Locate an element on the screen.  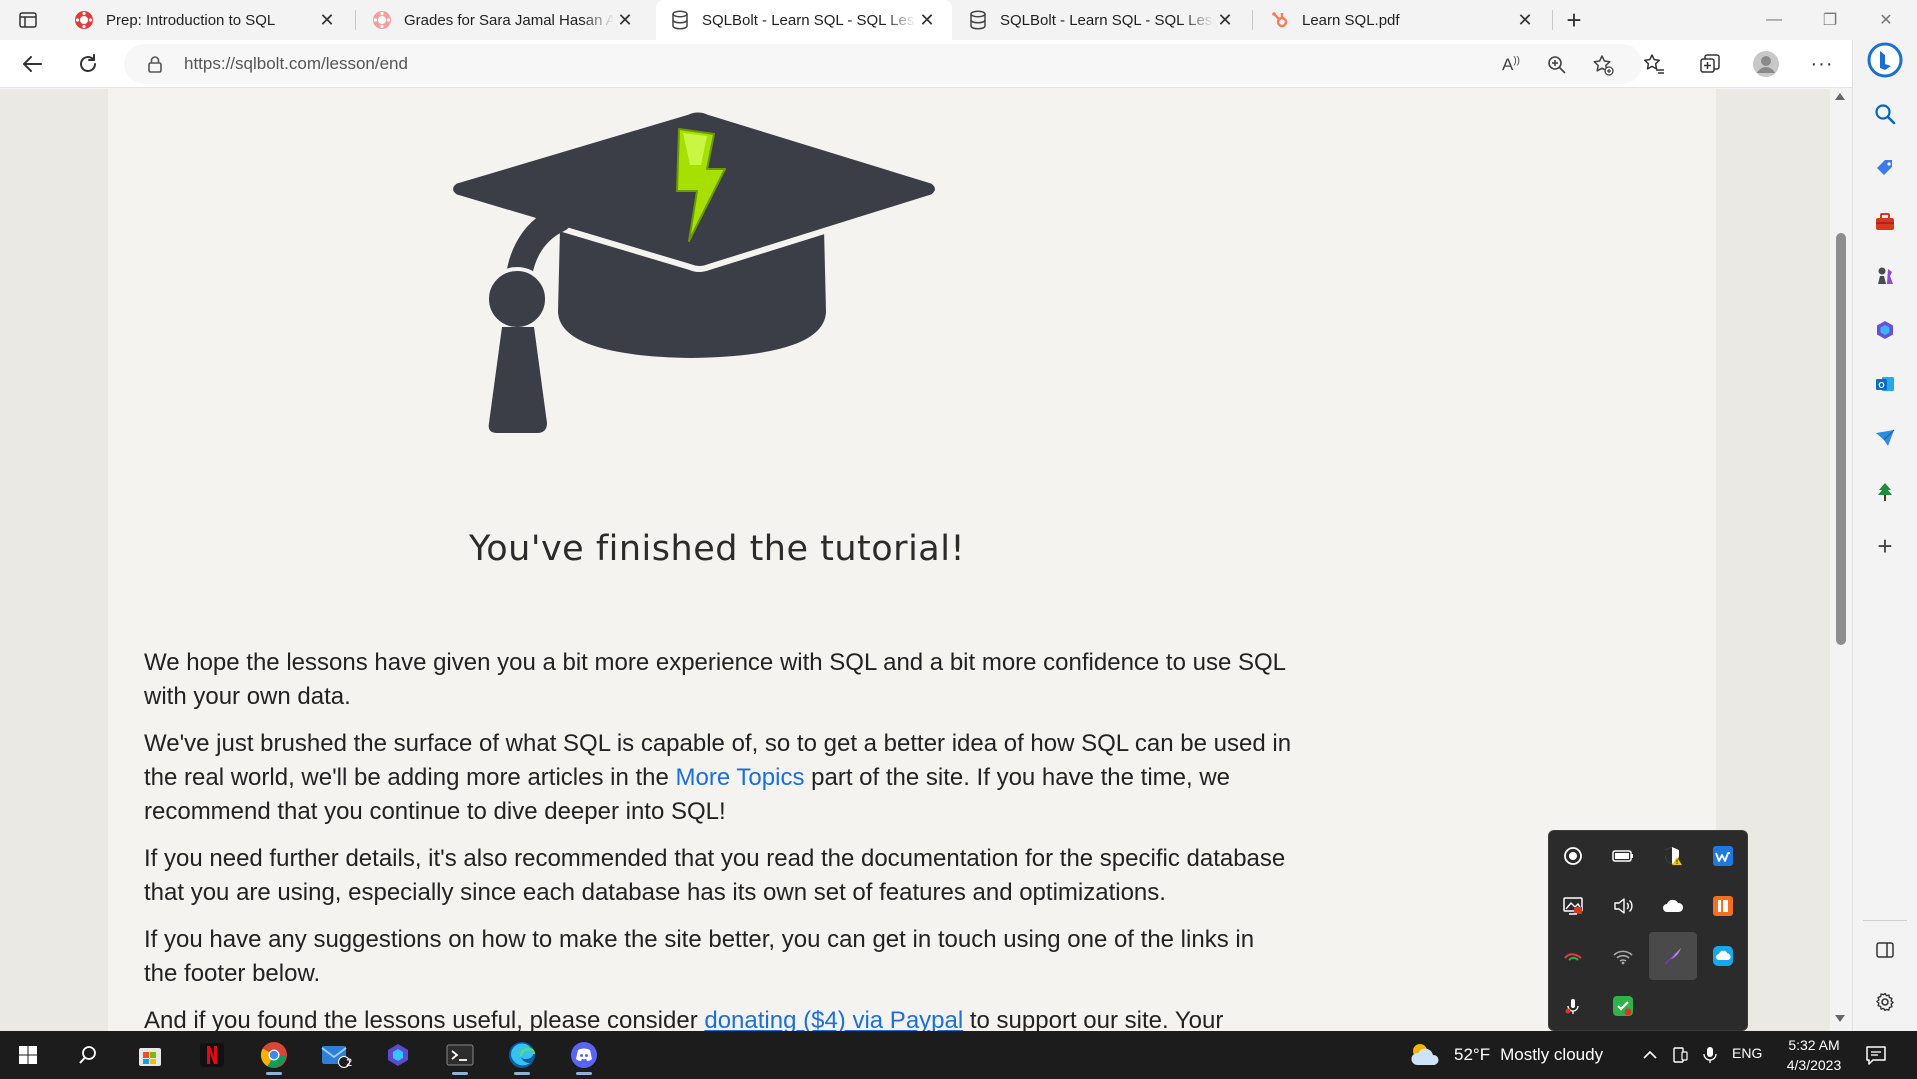
taskbar-netflix is located at coordinates (212, 1055).